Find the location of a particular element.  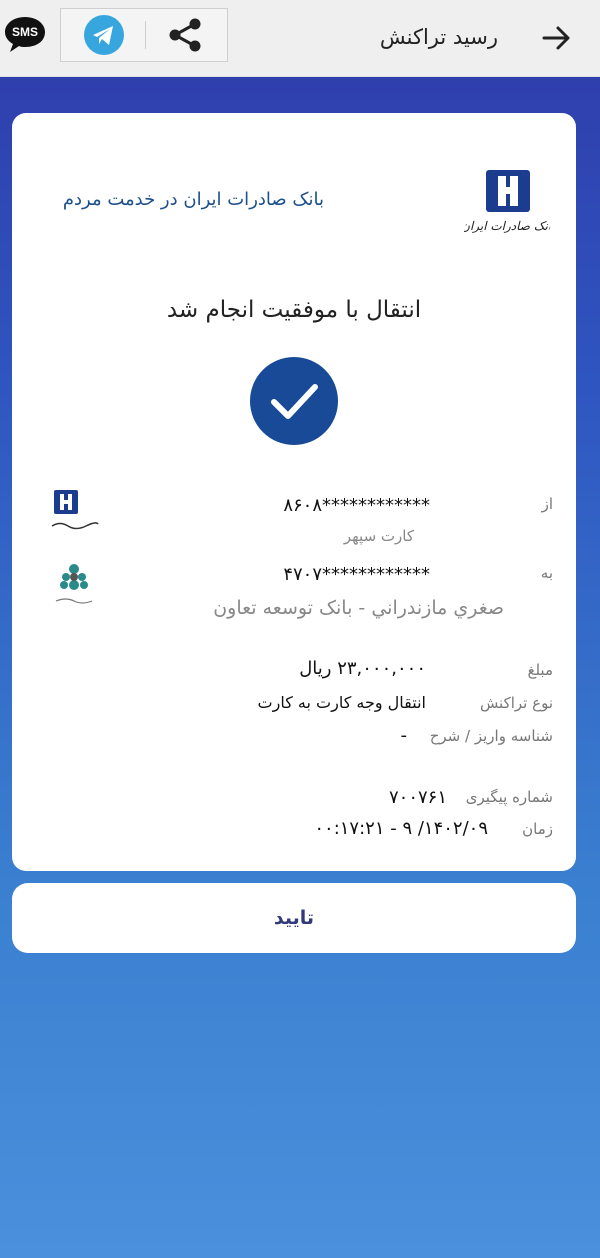

to-account-name: صغري مازندراني - بانک توسعه تعاون is located at coordinates (358, 608).